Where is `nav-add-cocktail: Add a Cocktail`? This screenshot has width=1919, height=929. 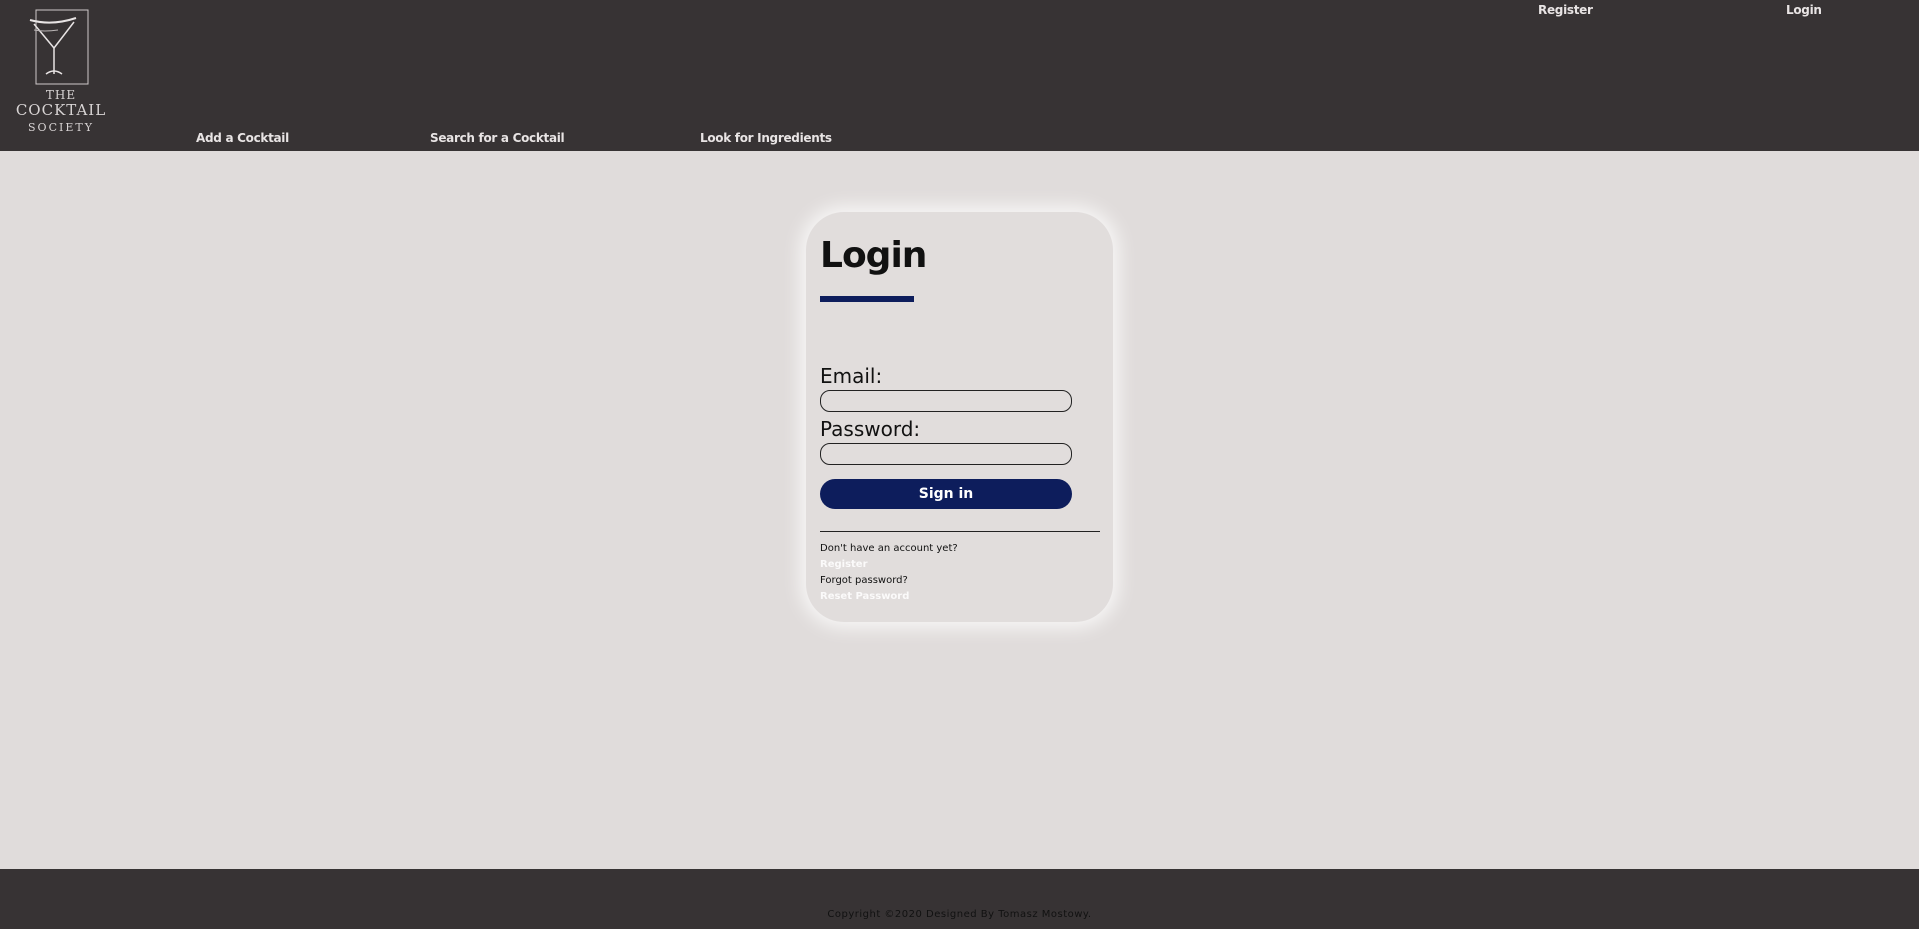
nav-add-cocktail: Add a Cocktail is located at coordinates (242, 138).